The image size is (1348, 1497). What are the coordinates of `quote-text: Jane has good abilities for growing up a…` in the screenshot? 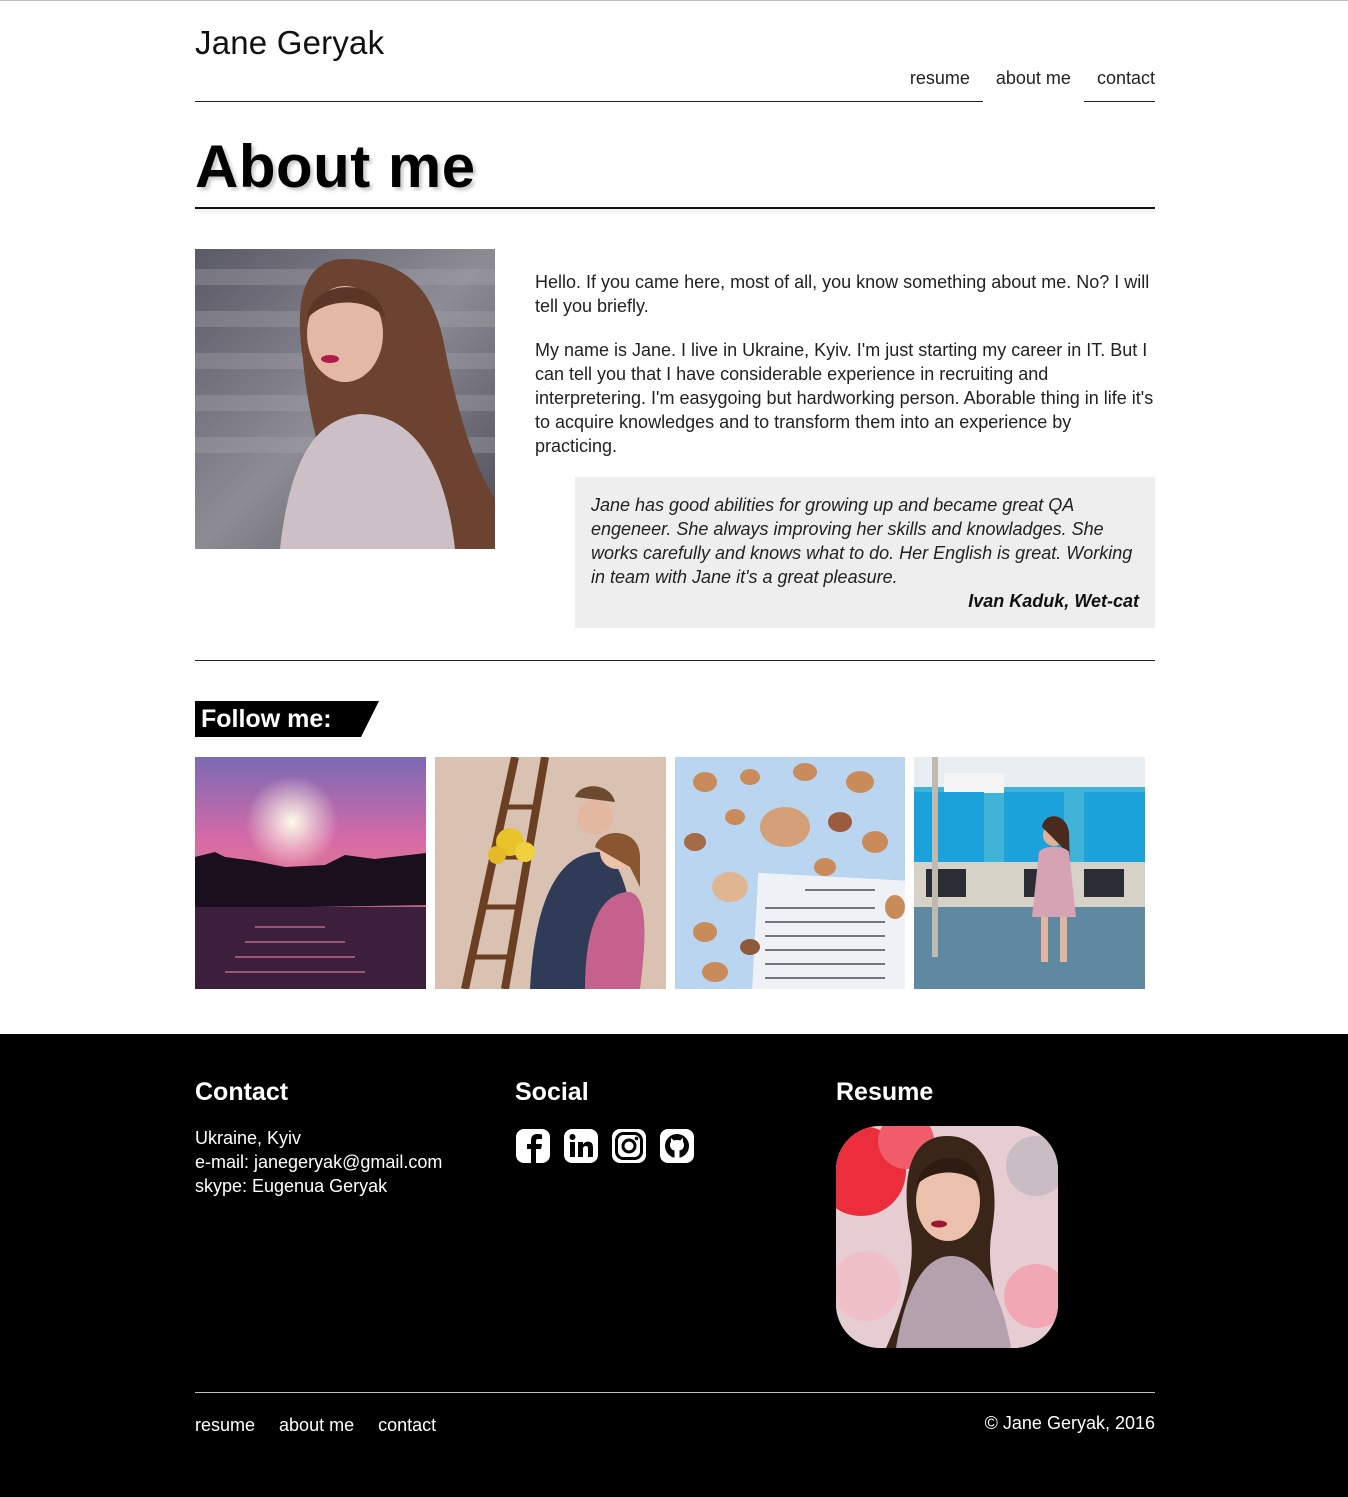 It's located at (862, 541).